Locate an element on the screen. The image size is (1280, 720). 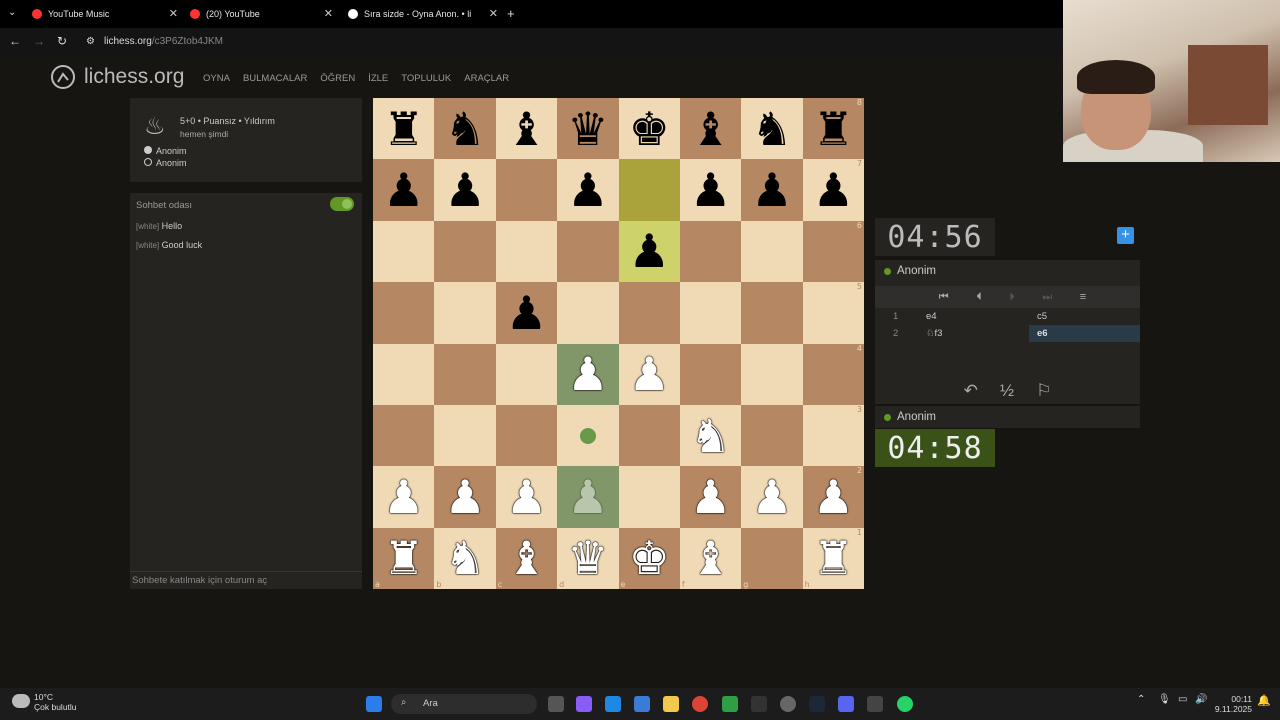
self-player: Anonim is located at coordinates (1007, 417).